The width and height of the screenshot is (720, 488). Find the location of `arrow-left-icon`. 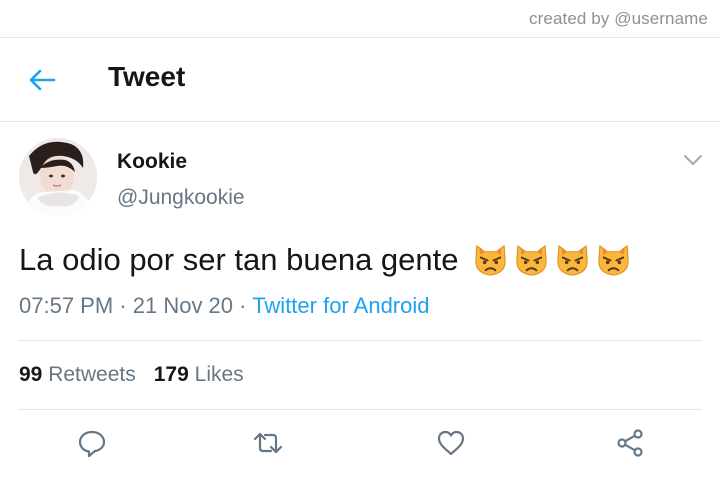

arrow-left-icon is located at coordinates (42, 80).